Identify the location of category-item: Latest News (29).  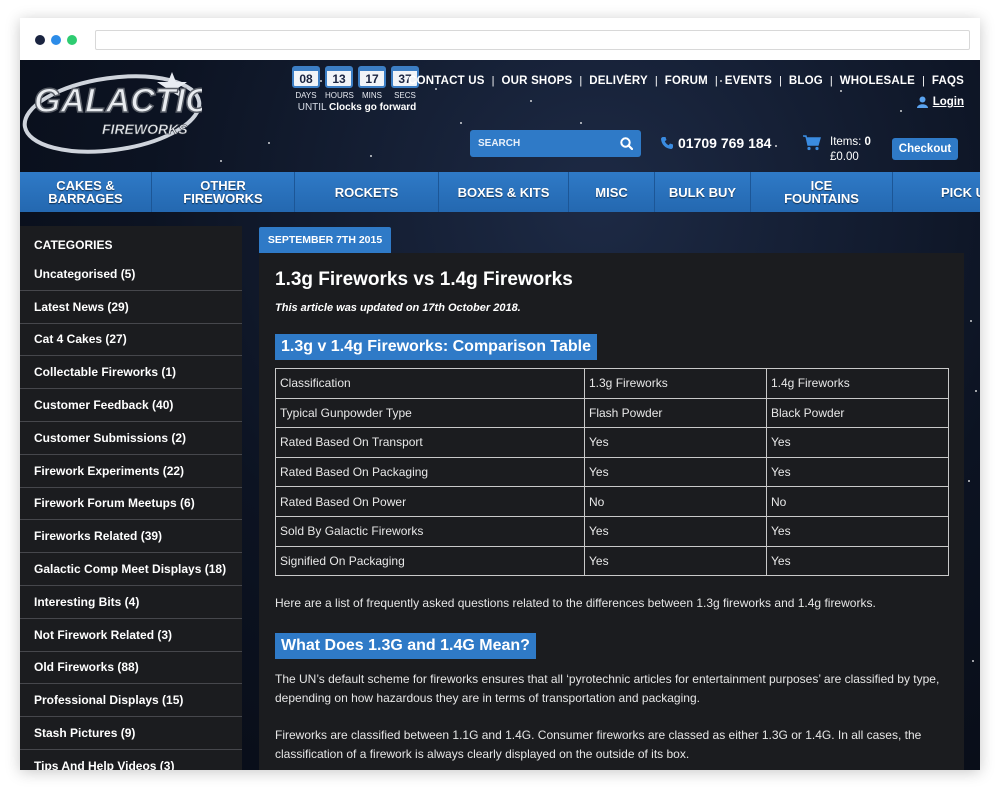
(131, 307).